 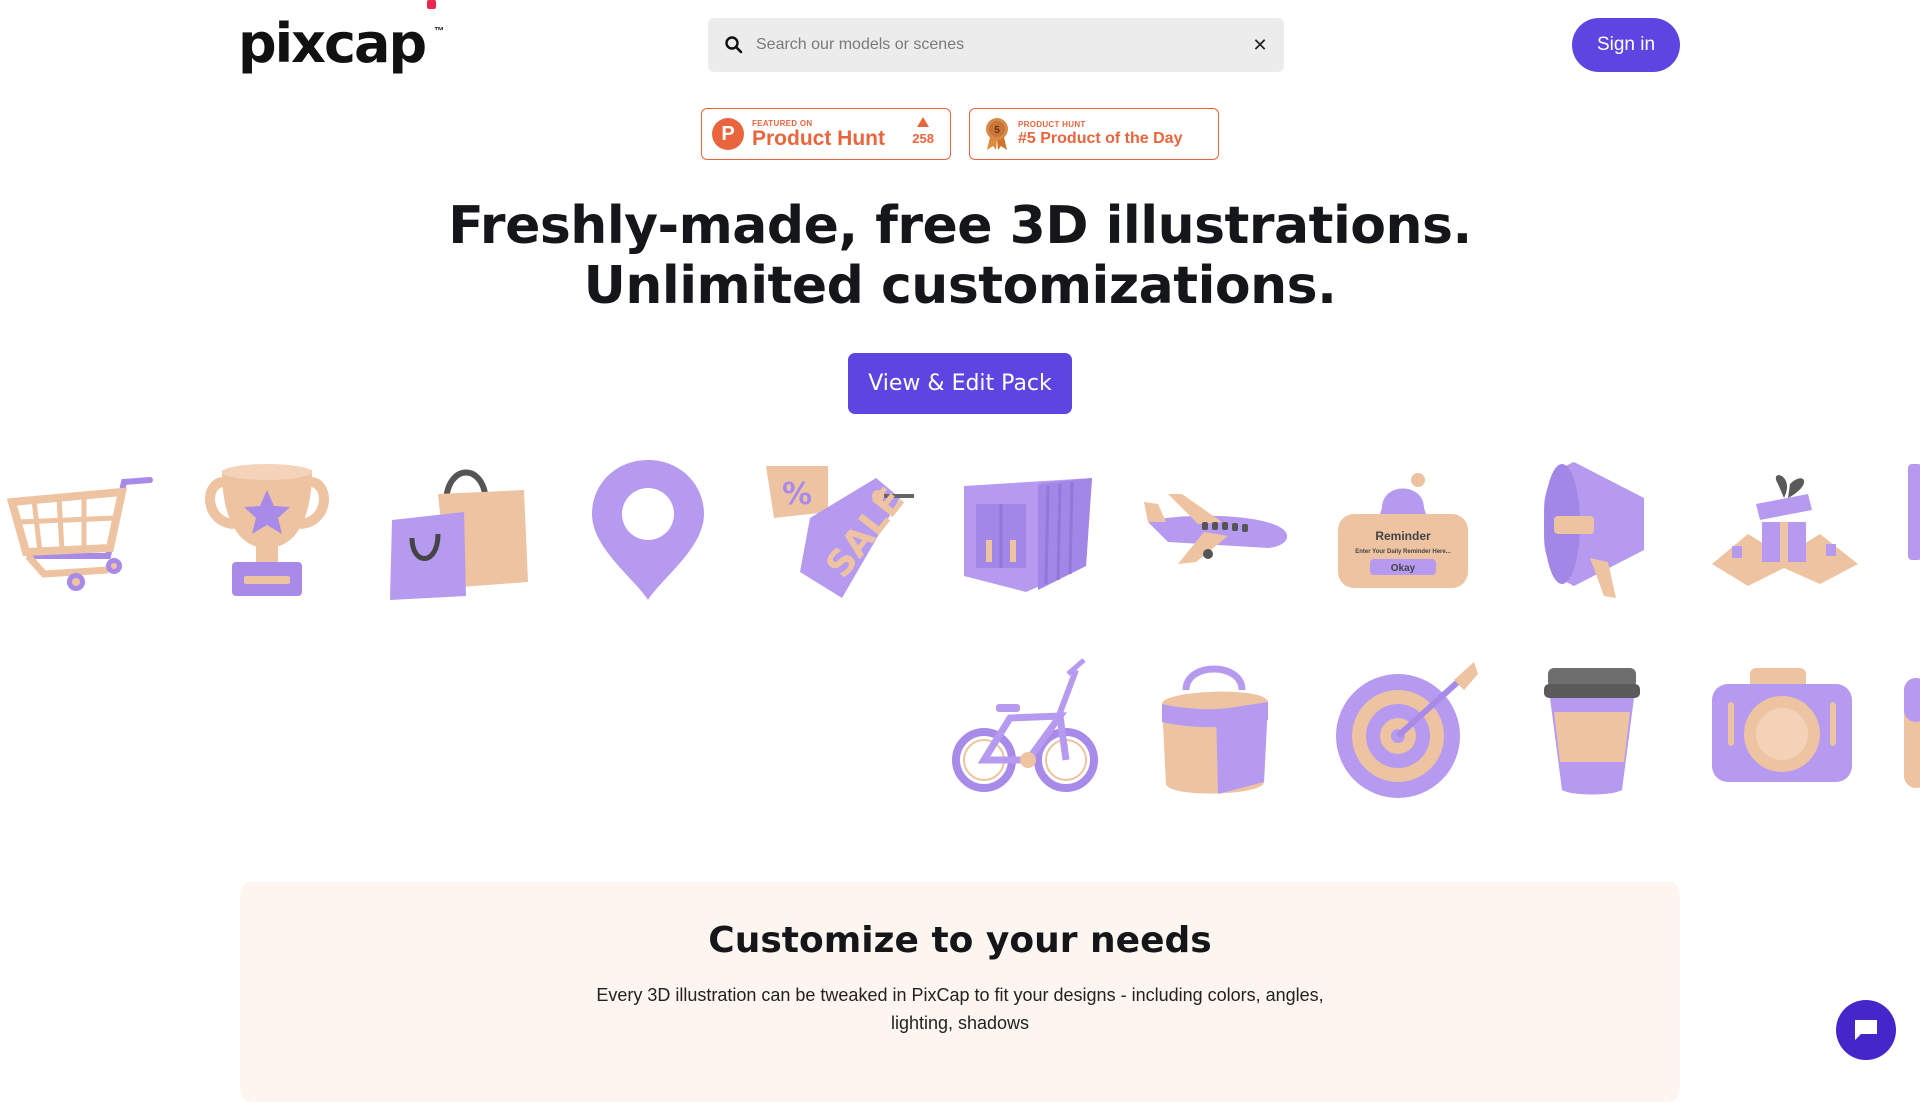 I want to click on search-bar: ✕, so click(x=996, y=45).